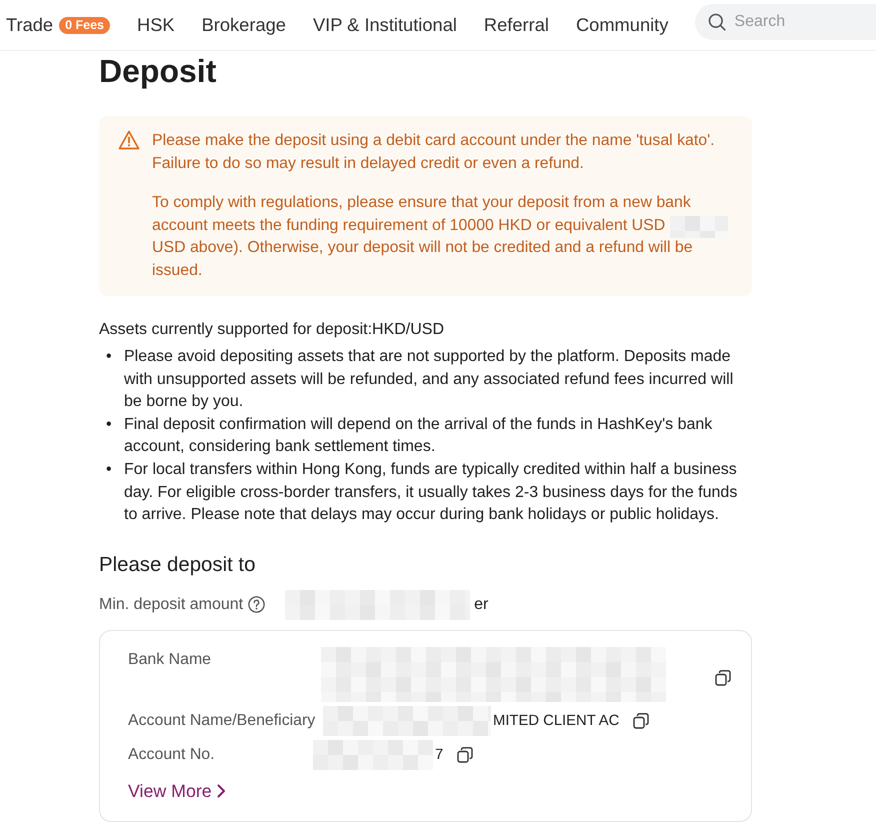  What do you see at coordinates (172, 754) in the screenshot?
I see `field-label: Account No.` at bounding box center [172, 754].